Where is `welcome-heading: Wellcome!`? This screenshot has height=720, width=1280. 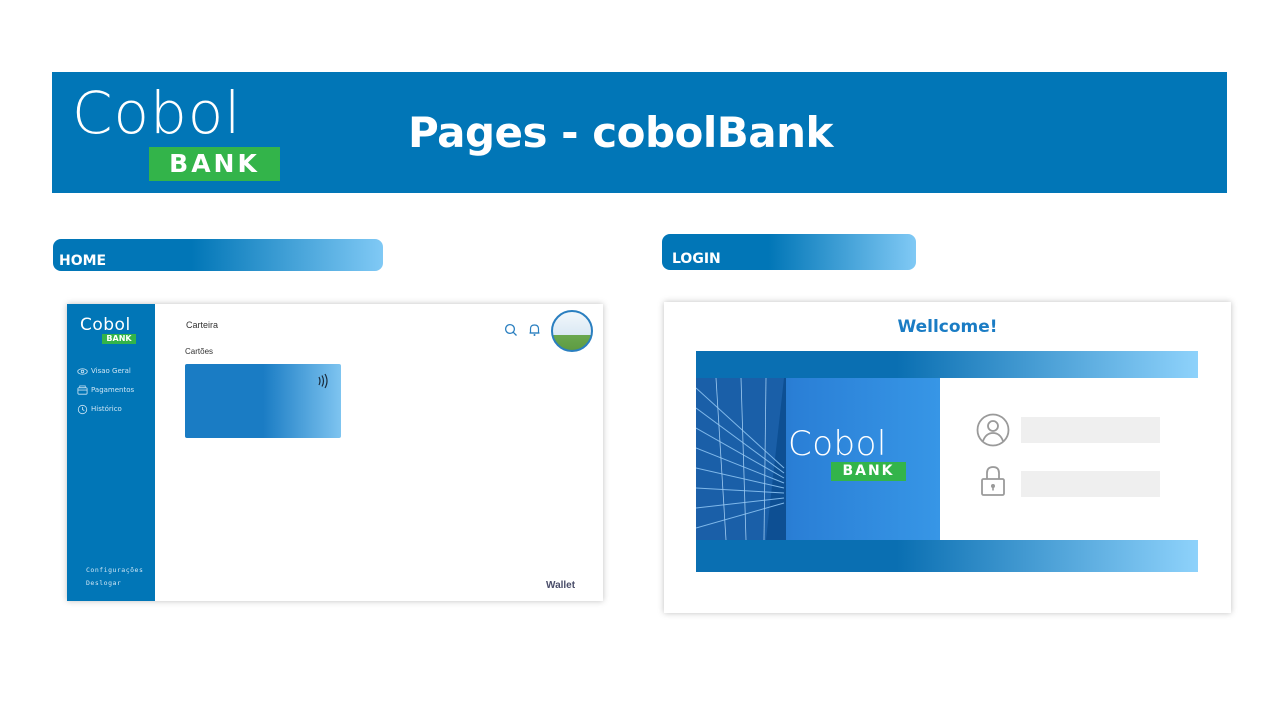 welcome-heading: Wellcome! is located at coordinates (947, 327).